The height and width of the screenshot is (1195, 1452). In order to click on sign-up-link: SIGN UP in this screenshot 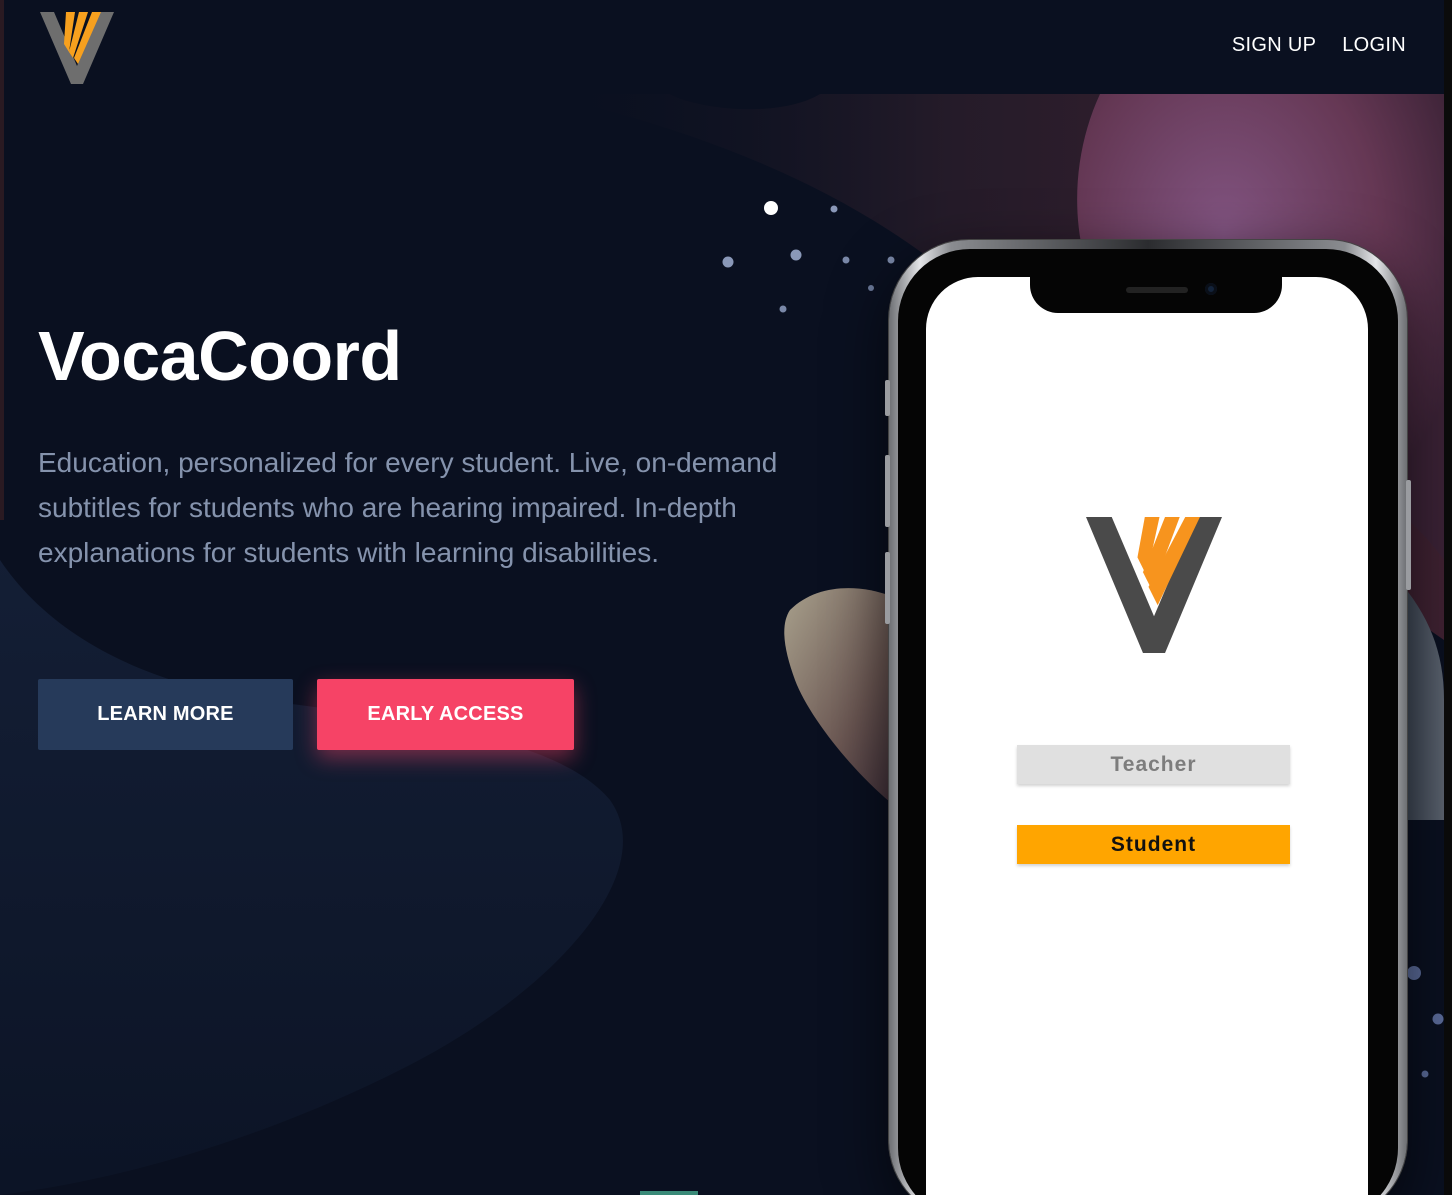, I will do `click(1274, 45)`.